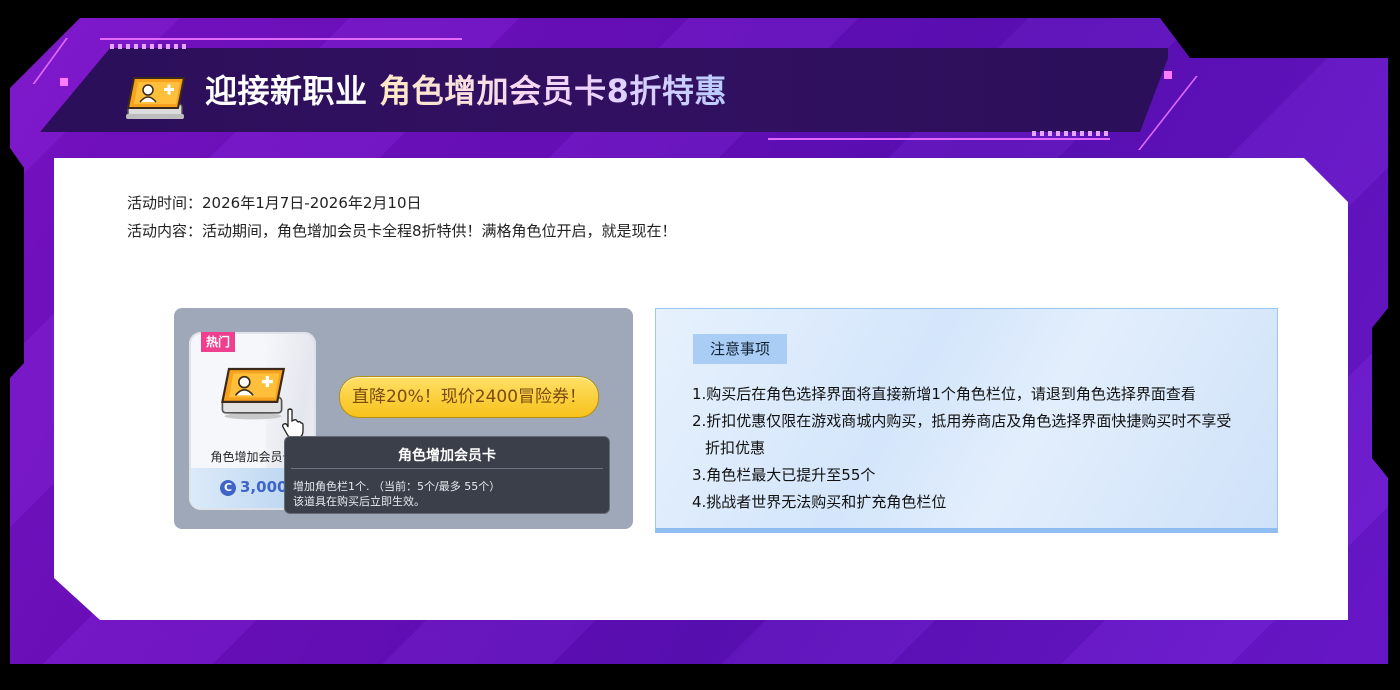  Describe the element at coordinates (939, 139) in the screenshot. I see `neon-line-bottom` at that location.